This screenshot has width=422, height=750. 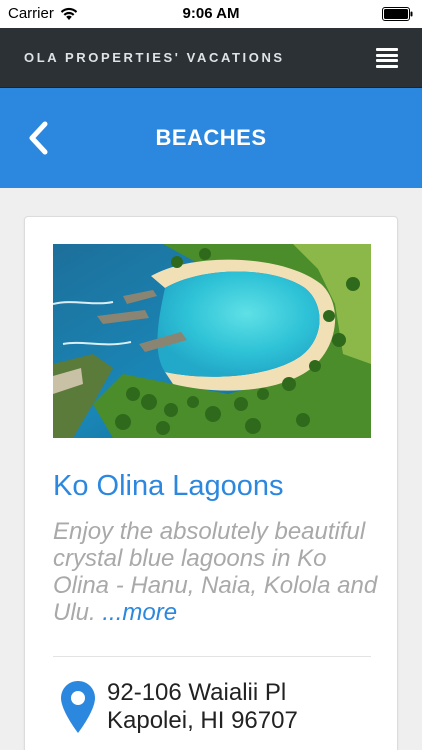 What do you see at coordinates (168, 486) in the screenshot?
I see `listing-title: Ko Olina Lagoons` at bounding box center [168, 486].